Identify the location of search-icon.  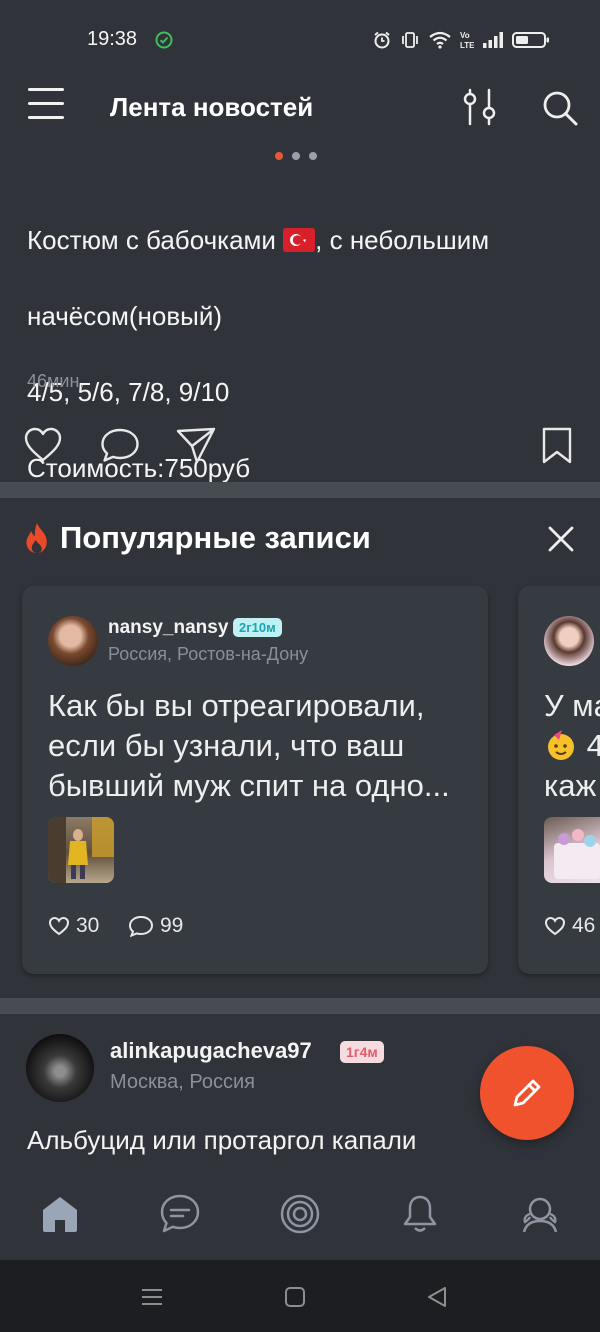
(560, 108).